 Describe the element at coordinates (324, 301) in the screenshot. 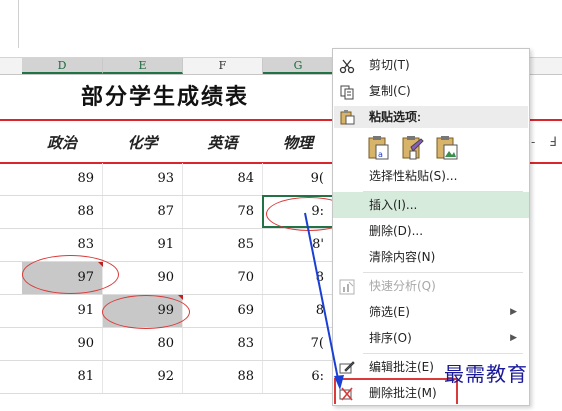

I see `annotation-arrow` at that location.